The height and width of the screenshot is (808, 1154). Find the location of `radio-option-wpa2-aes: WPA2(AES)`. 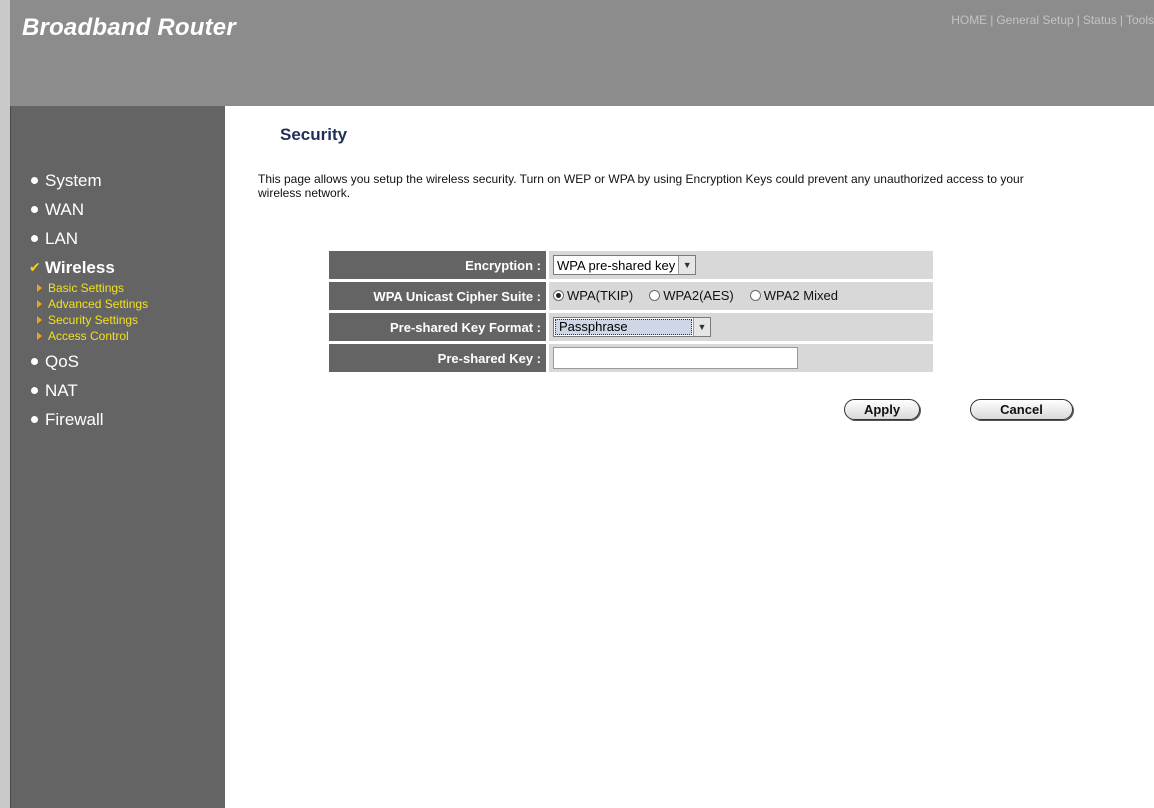

radio-option-wpa2-aes: WPA2(AES) is located at coordinates (691, 295).